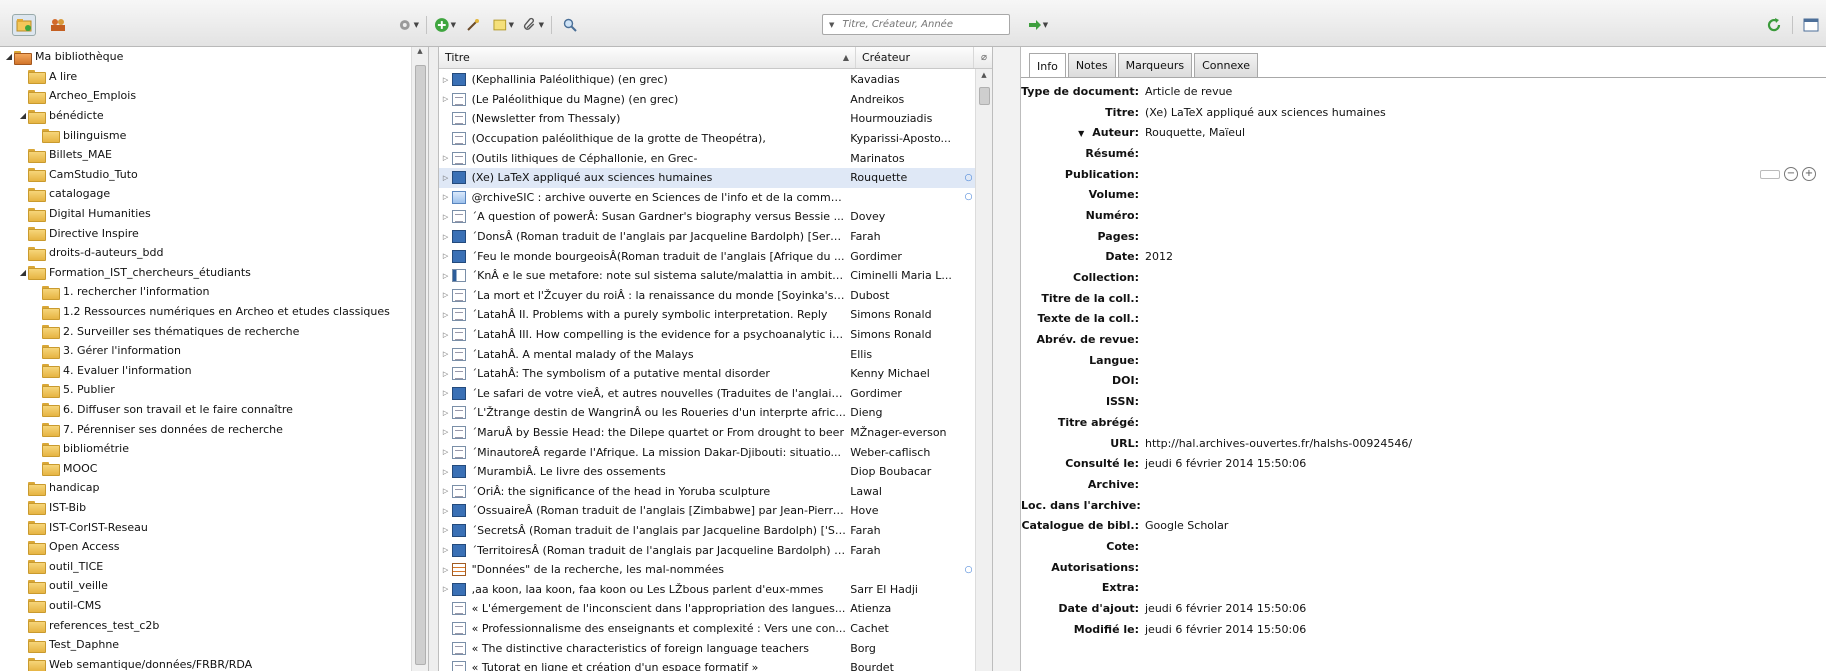 The width and height of the screenshot is (1826, 671). What do you see at coordinates (1811, 25) in the screenshot?
I see `fullscreen-button` at bounding box center [1811, 25].